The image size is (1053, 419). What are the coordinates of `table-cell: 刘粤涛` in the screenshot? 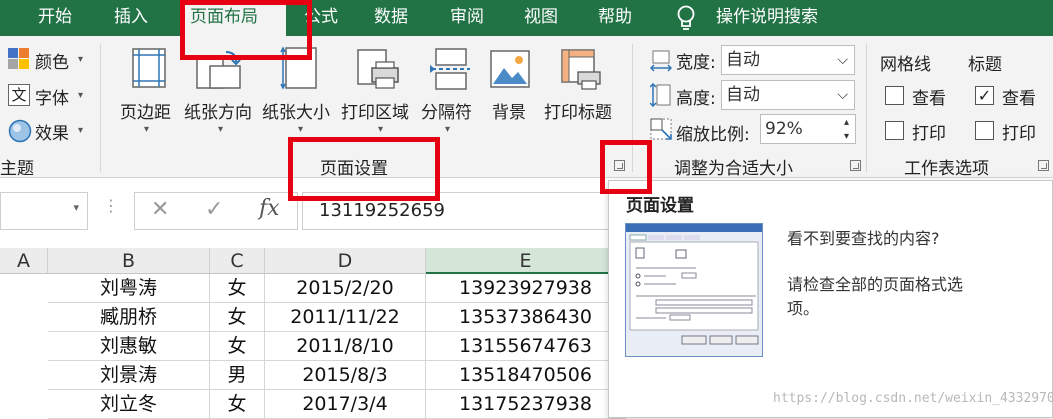 It's located at (129, 288).